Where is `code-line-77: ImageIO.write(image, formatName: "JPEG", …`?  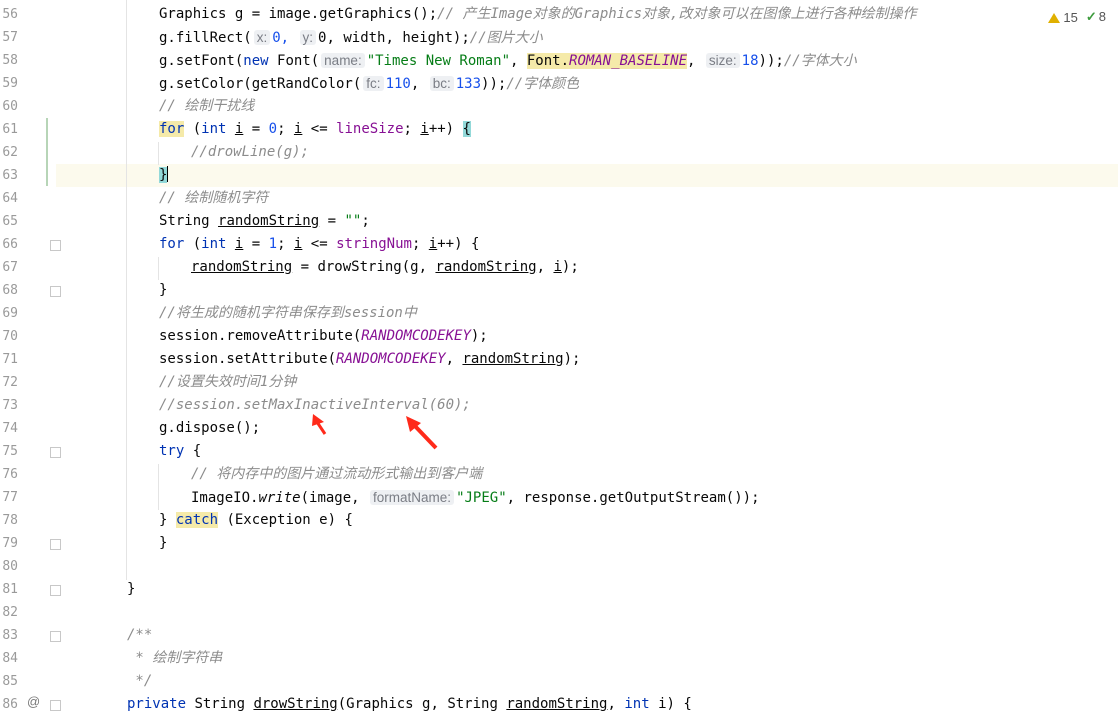
code-line-77: ImageIO.write(image, formatName: "JPEG", … is located at coordinates (475, 497).